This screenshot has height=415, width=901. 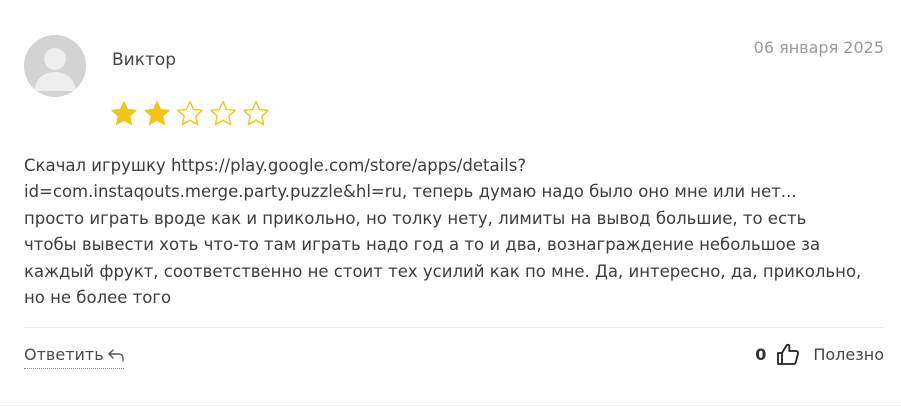 I want to click on avatar, so click(x=55, y=66).